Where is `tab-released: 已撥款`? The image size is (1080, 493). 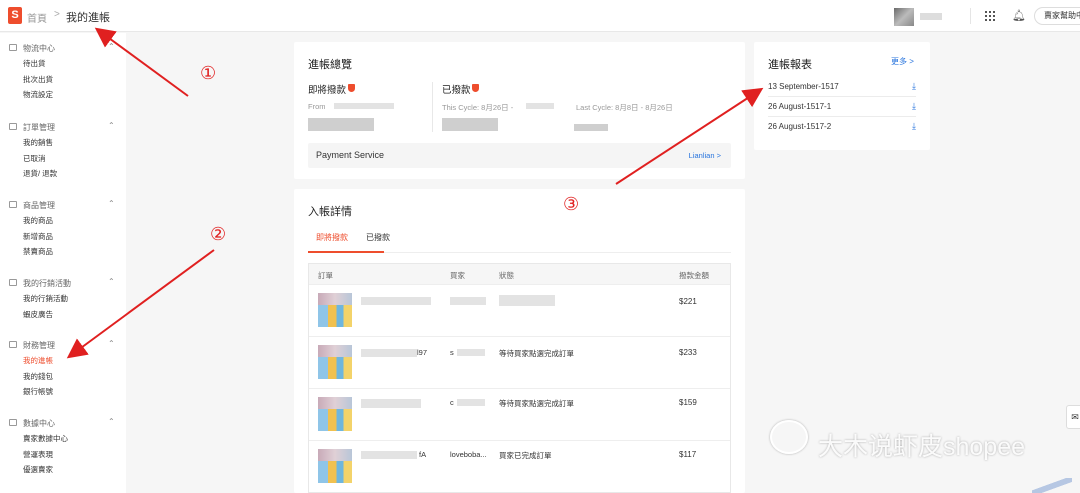 tab-released: 已撥款 is located at coordinates (378, 237).